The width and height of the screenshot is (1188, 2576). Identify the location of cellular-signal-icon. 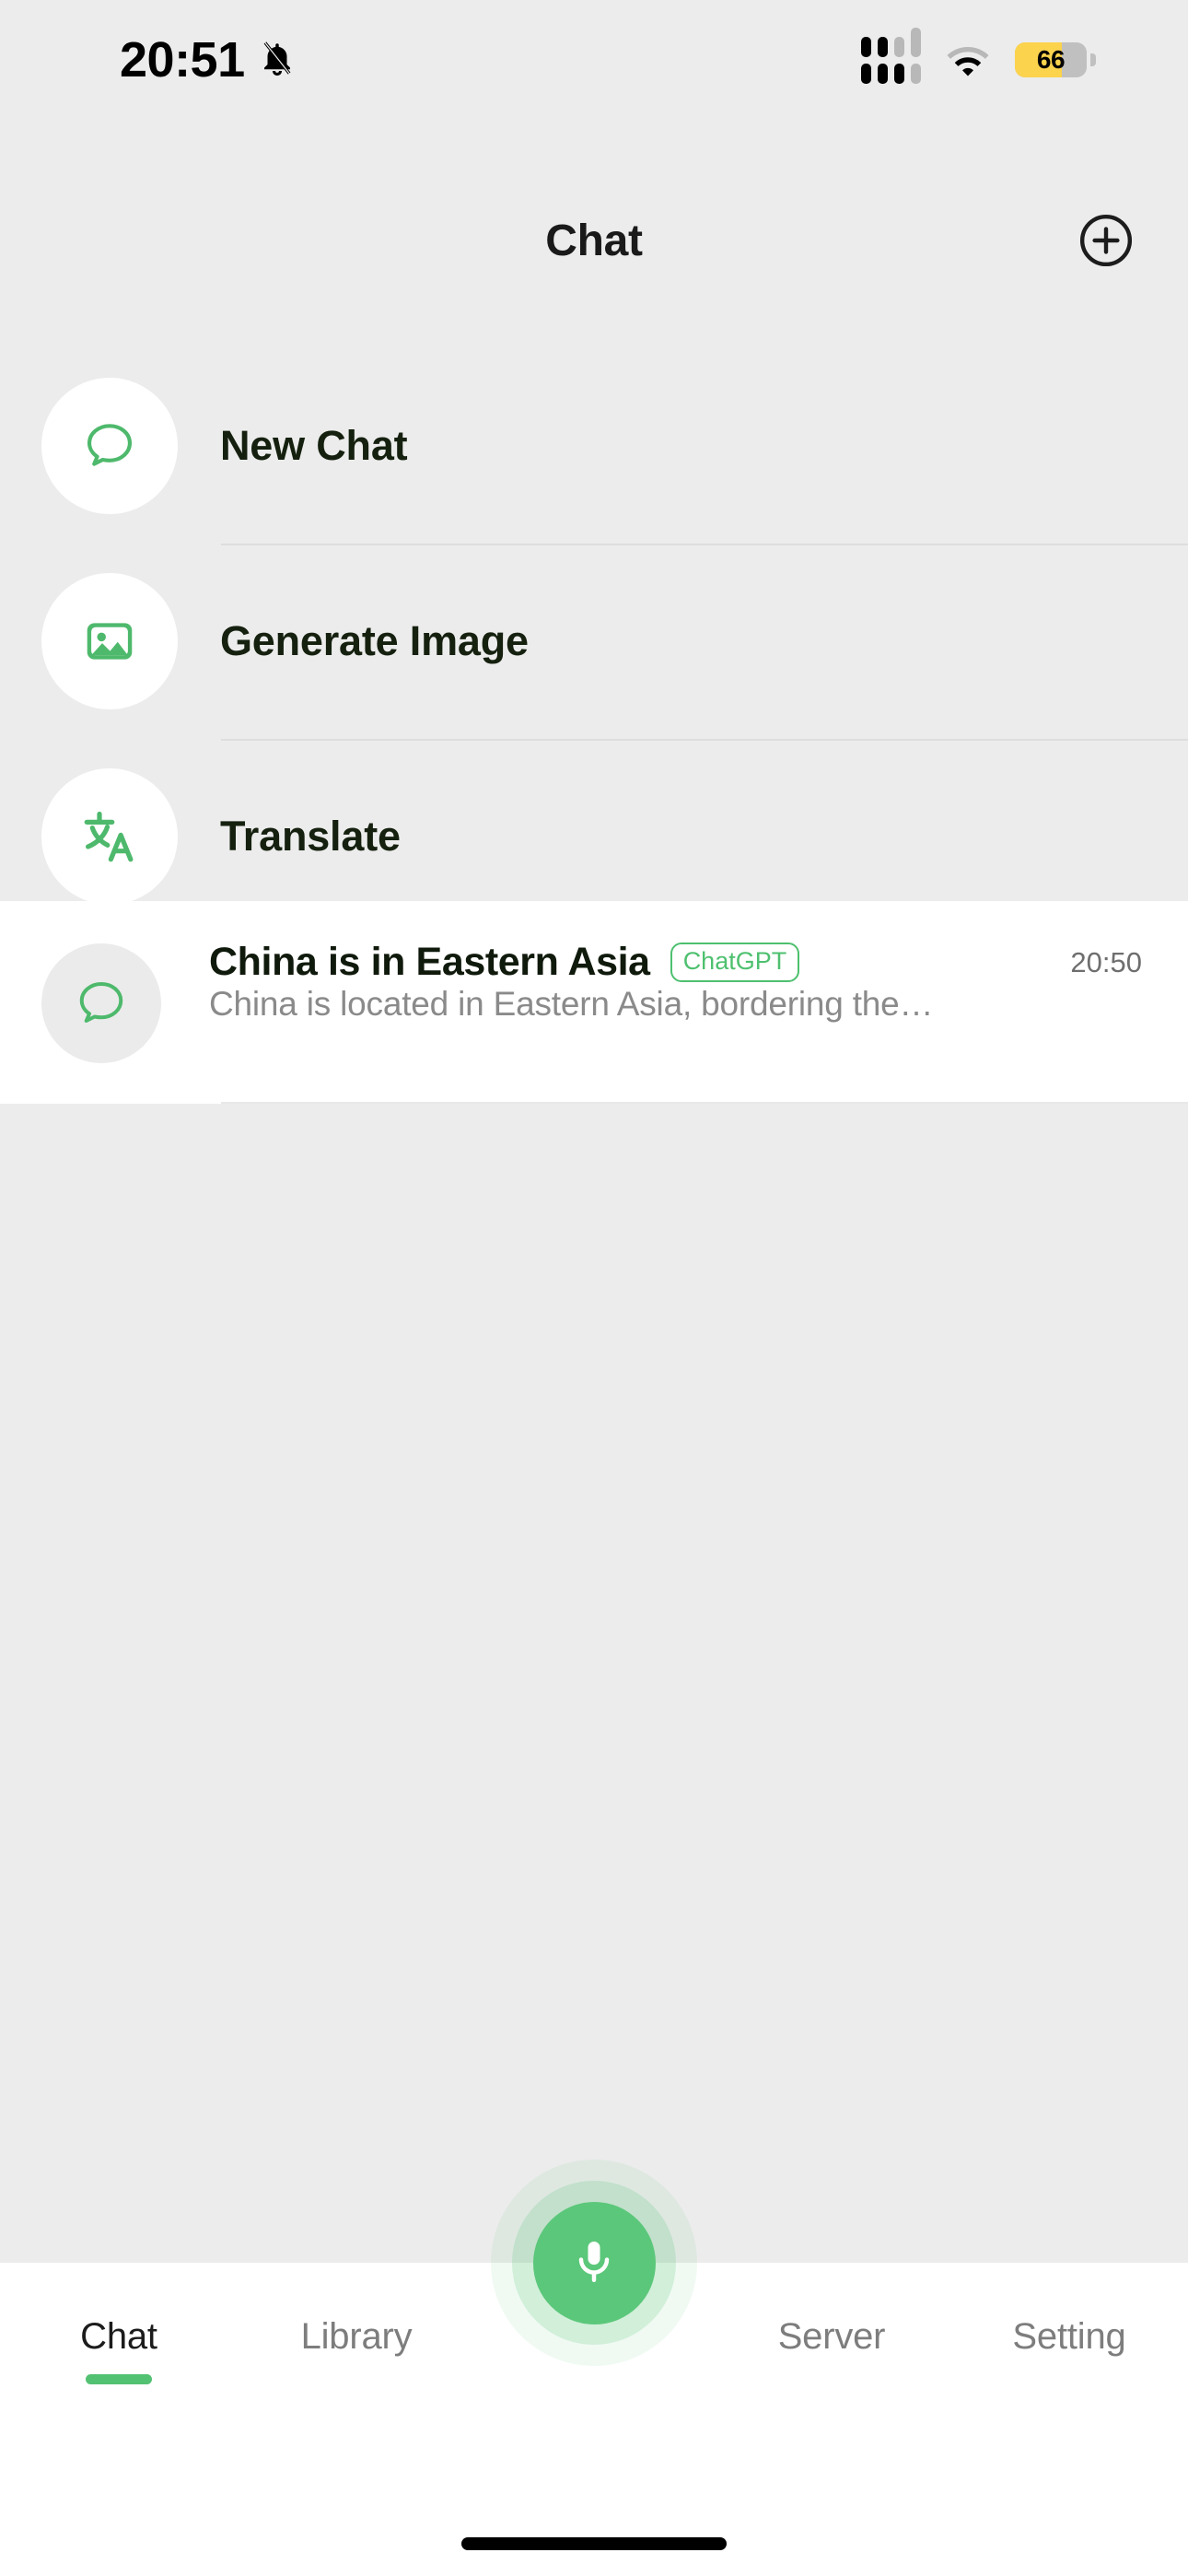
(891, 55).